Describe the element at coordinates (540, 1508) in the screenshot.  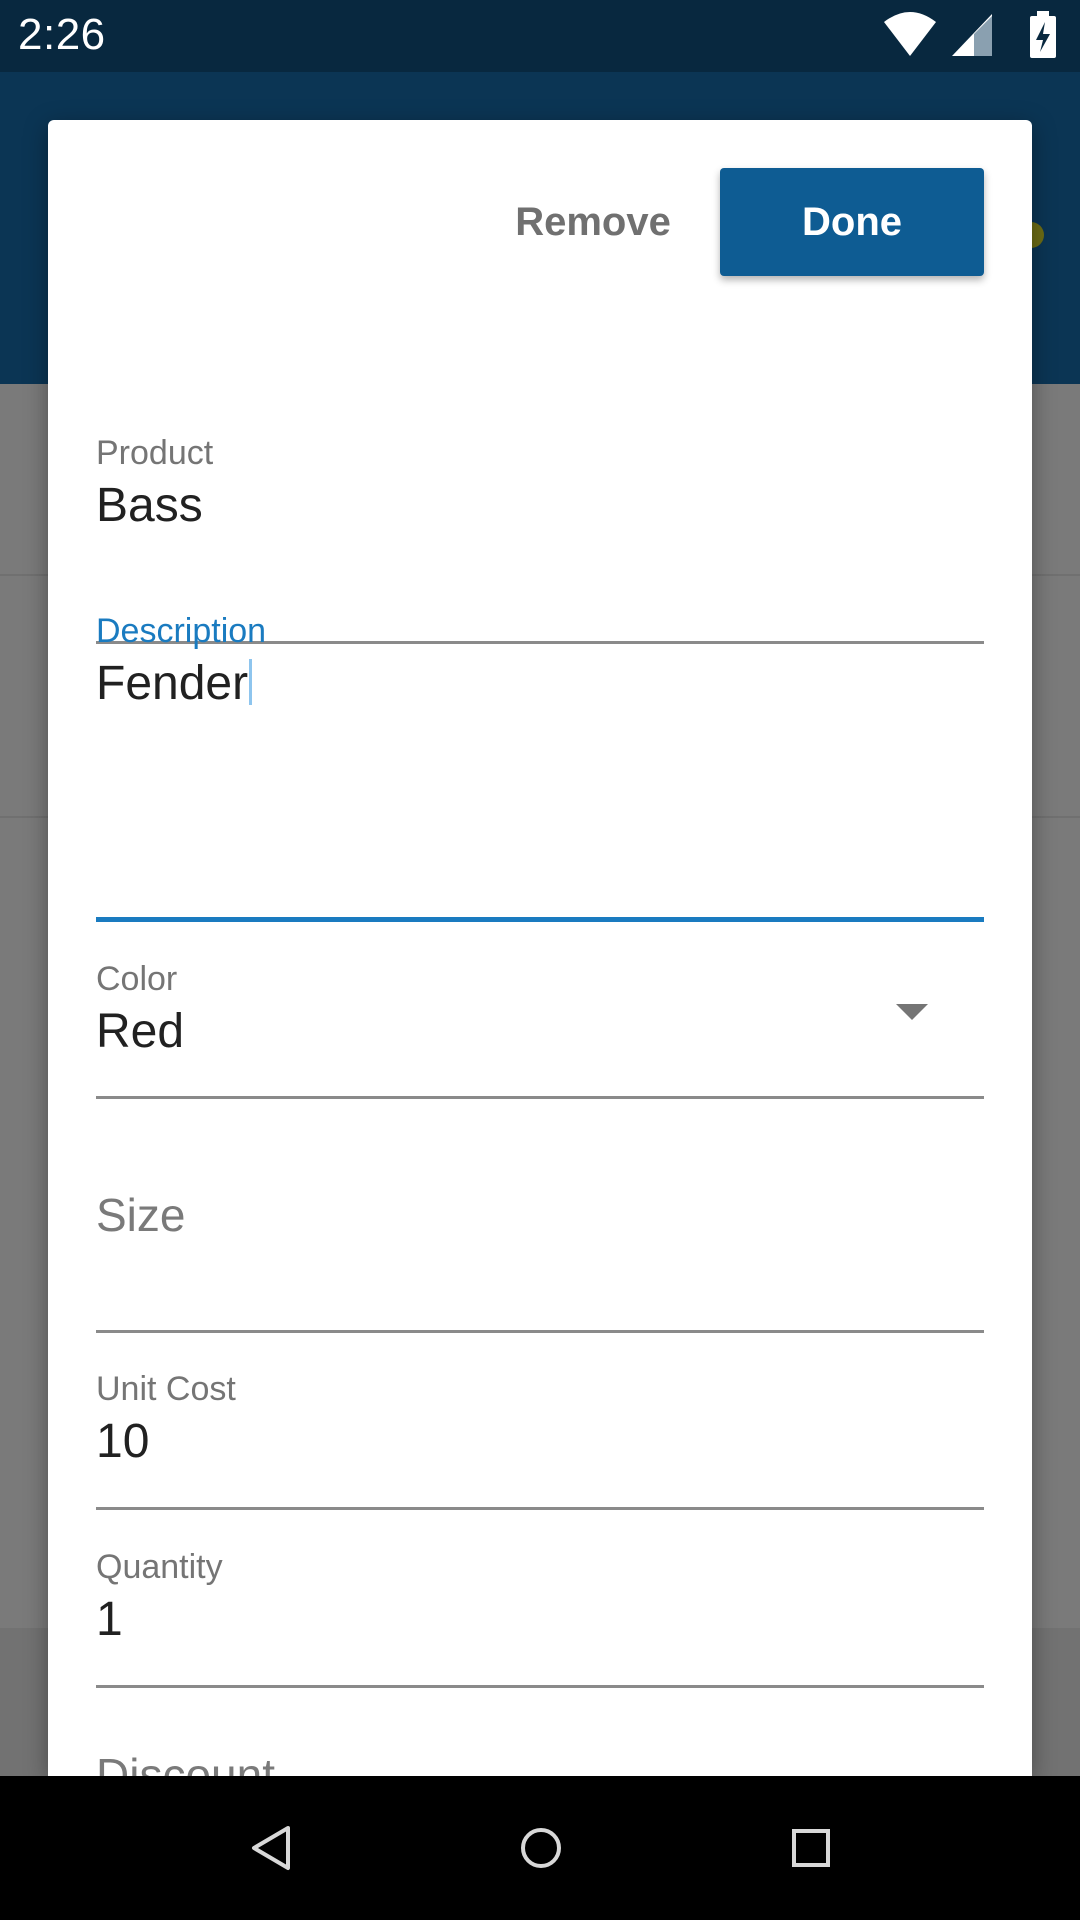
I see `unit-cost-underline` at that location.